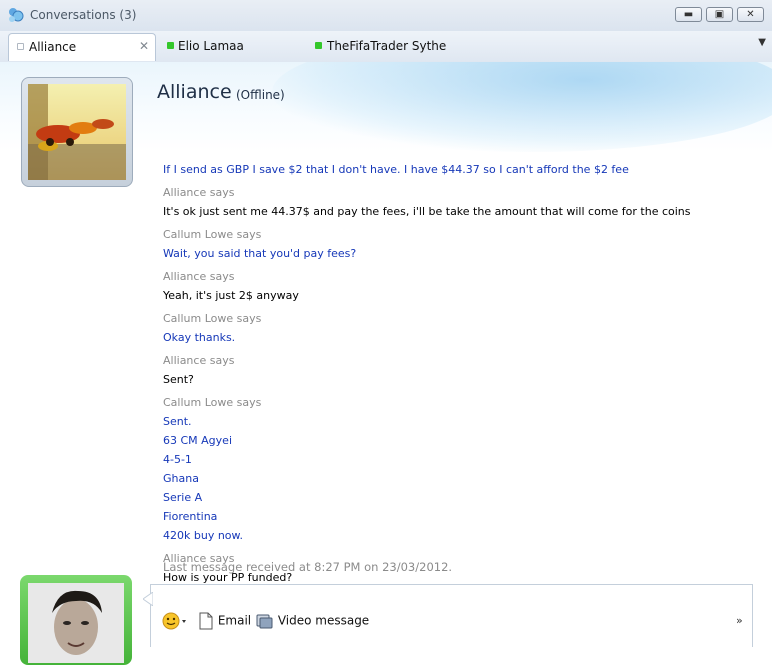  I want to click on more-options-button: », so click(739, 620).